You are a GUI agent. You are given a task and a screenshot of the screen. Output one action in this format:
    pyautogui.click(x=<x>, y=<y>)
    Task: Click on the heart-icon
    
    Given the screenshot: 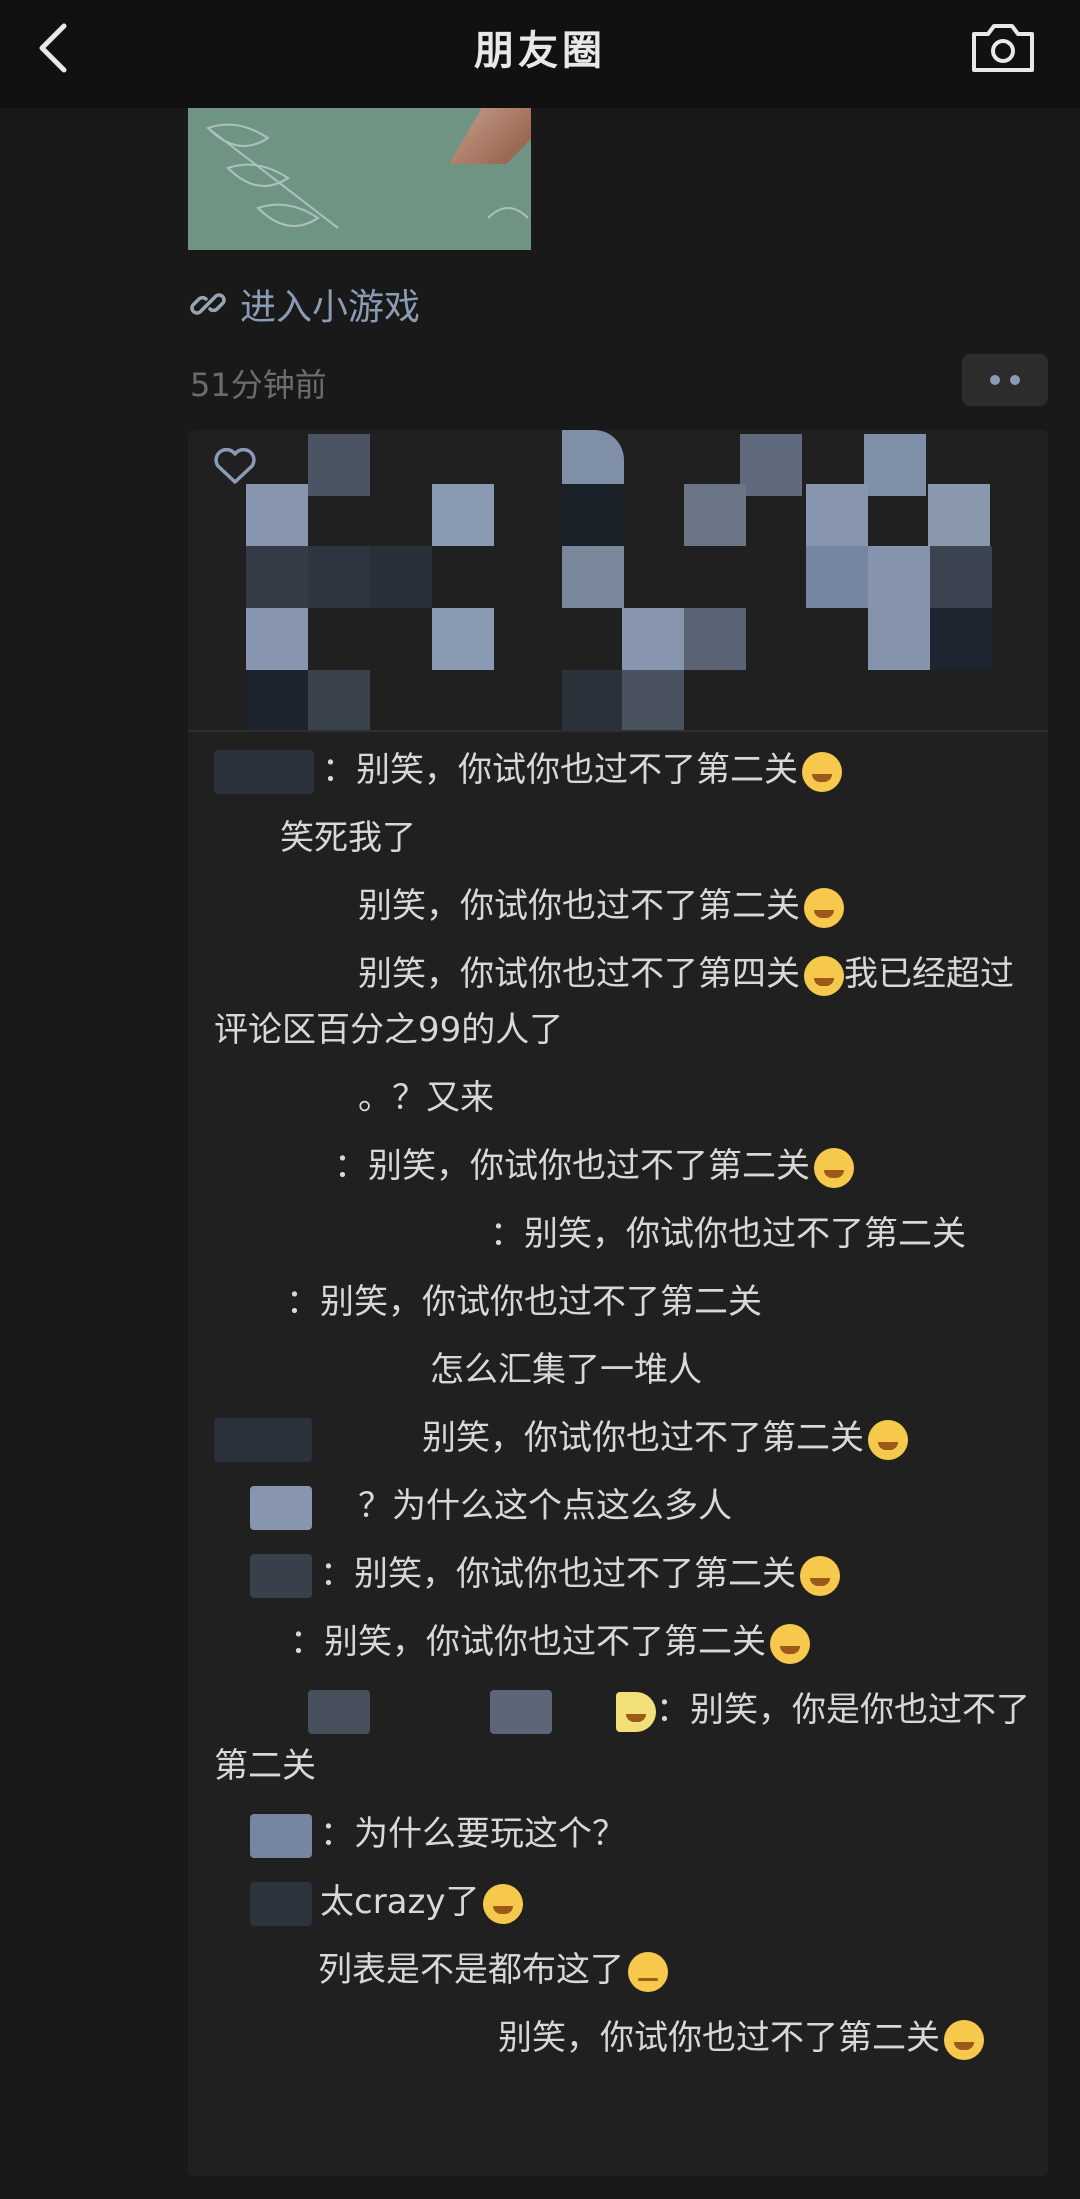 What is the action you would take?
    pyautogui.click(x=235, y=465)
    